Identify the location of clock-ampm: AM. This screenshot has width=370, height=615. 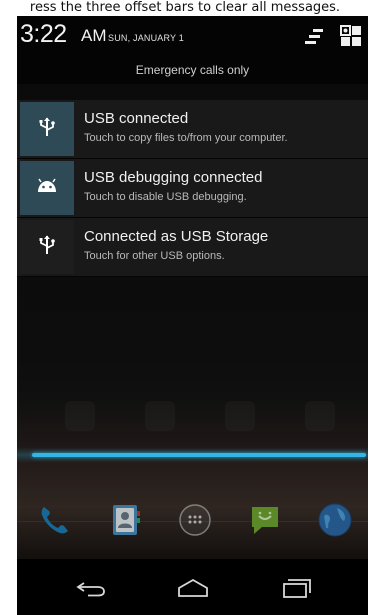
(94, 35).